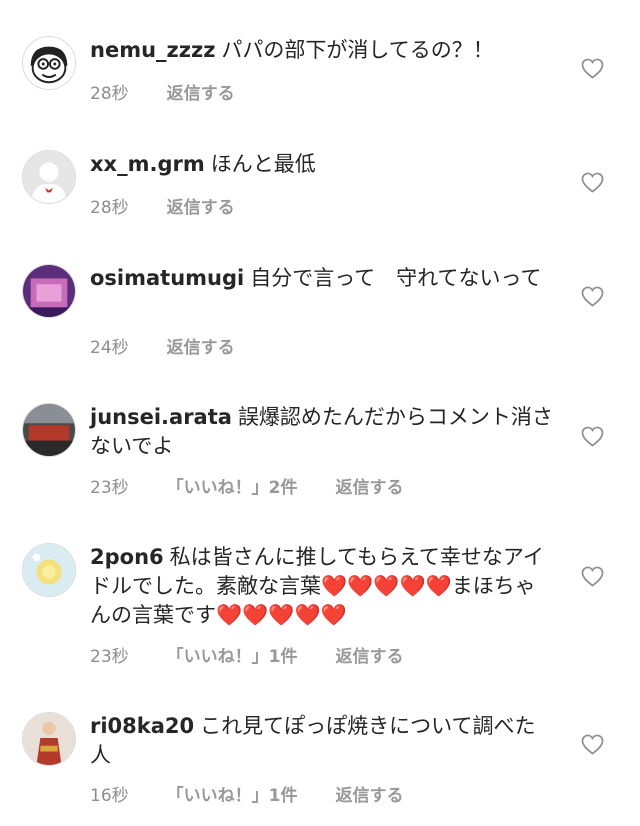  Describe the element at coordinates (109, 796) in the screenshot. I see `comment-time: 16秒` at that location.